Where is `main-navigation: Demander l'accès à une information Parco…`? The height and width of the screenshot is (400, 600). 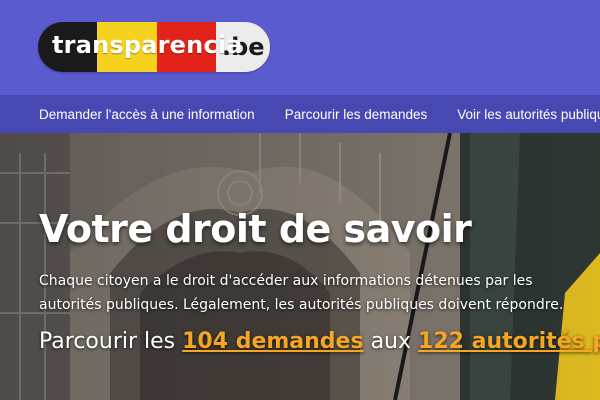
main-navigation: Demander l'accès à une information Parco… is located at coordinates (300, 114).